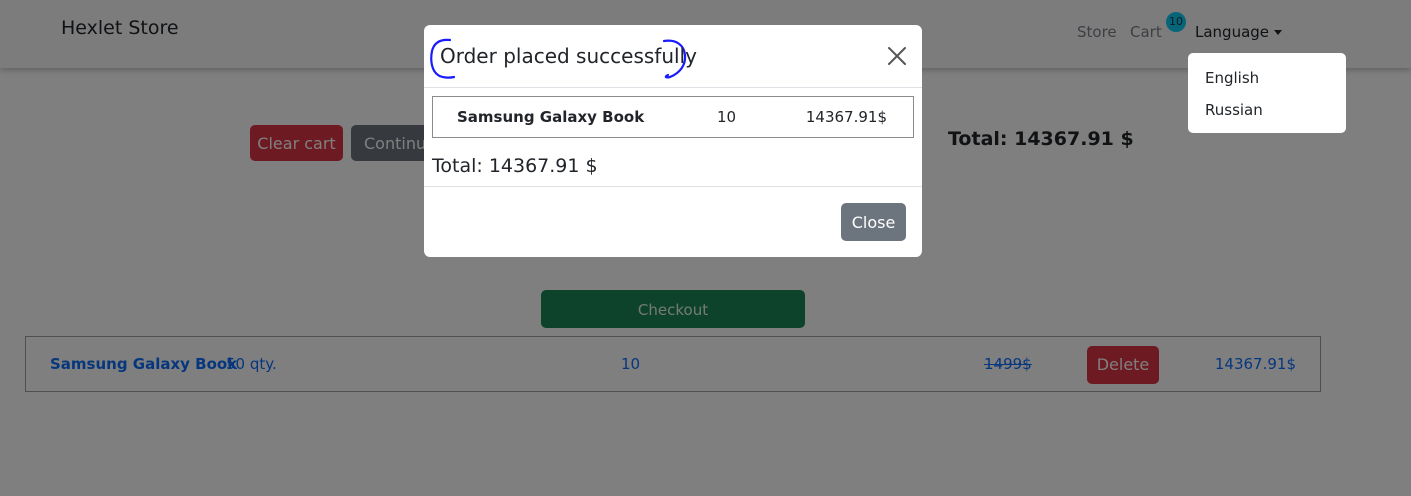  Describe the element at coordinates (568, 56) in the screenshot. I see `modal-title: Order placed successfully` at that location.